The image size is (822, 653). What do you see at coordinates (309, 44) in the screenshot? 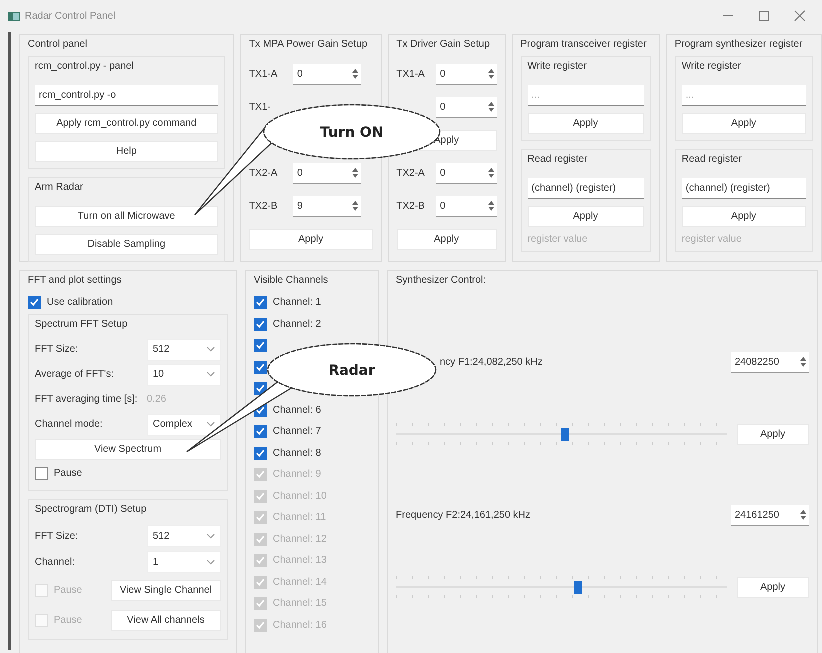
I see `group-title: Tx MPA Power Gain Setup` at bounding box center [309, 44].